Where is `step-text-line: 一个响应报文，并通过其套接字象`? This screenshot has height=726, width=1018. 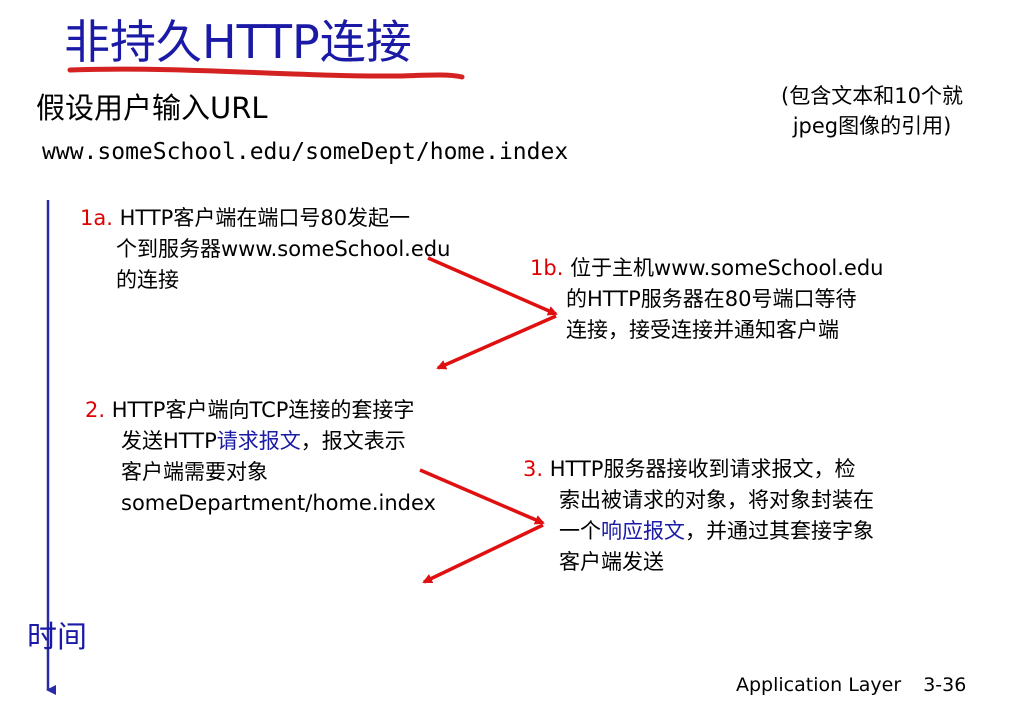
step-text-line: 一个响应报文，并通过其套接字象 is located at coordinates (698, 531).